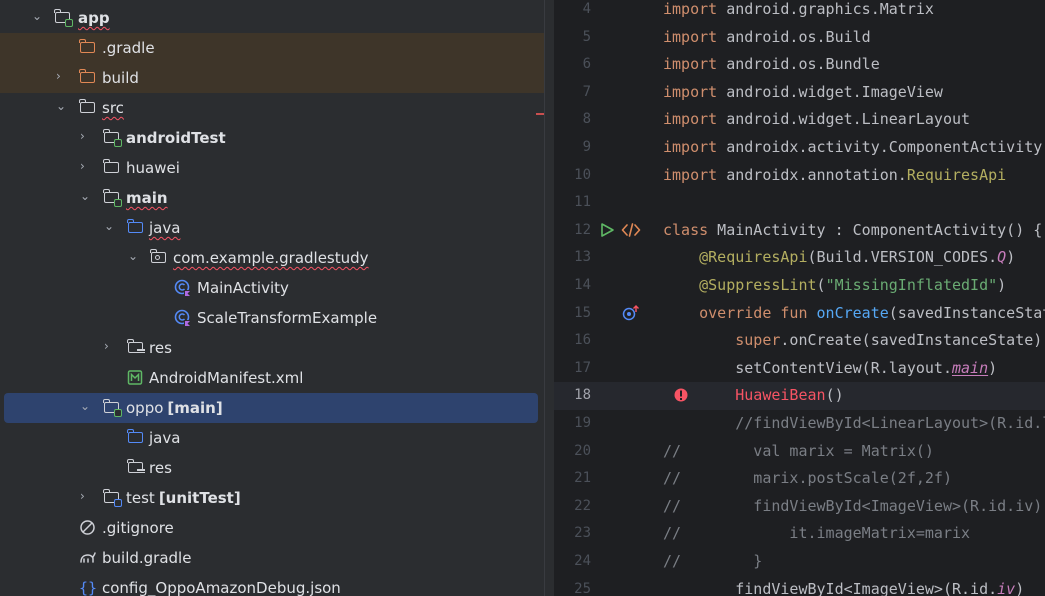 This screenshot has height=596, width=1045. What do you see at coordinates (113, 108) in the screenshot?
I see `tree-item-label: src` at bounding box center [113, 108].